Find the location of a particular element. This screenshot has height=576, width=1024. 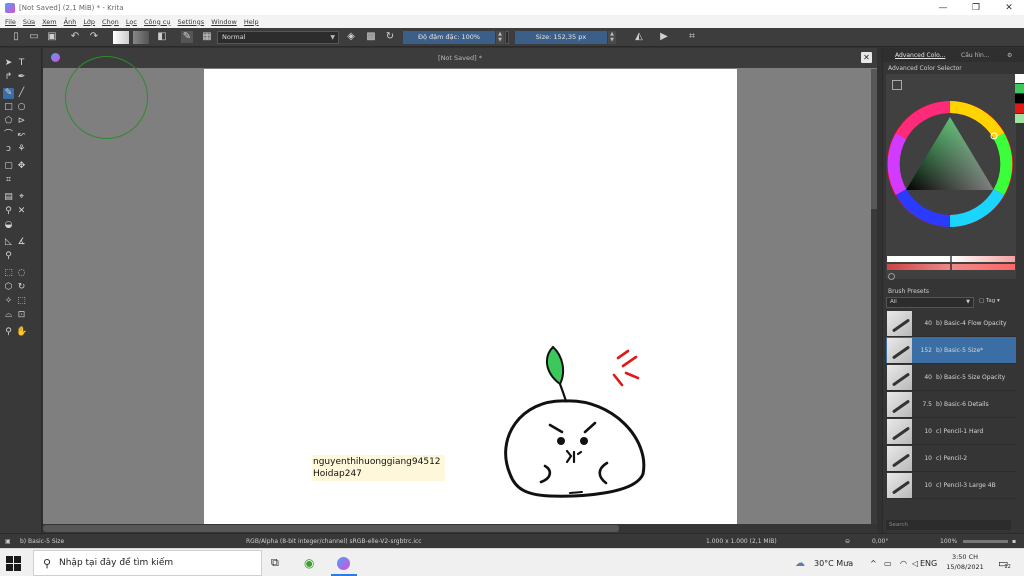

calligraphy-icon: ✒ is located at coordinates (21, 77).